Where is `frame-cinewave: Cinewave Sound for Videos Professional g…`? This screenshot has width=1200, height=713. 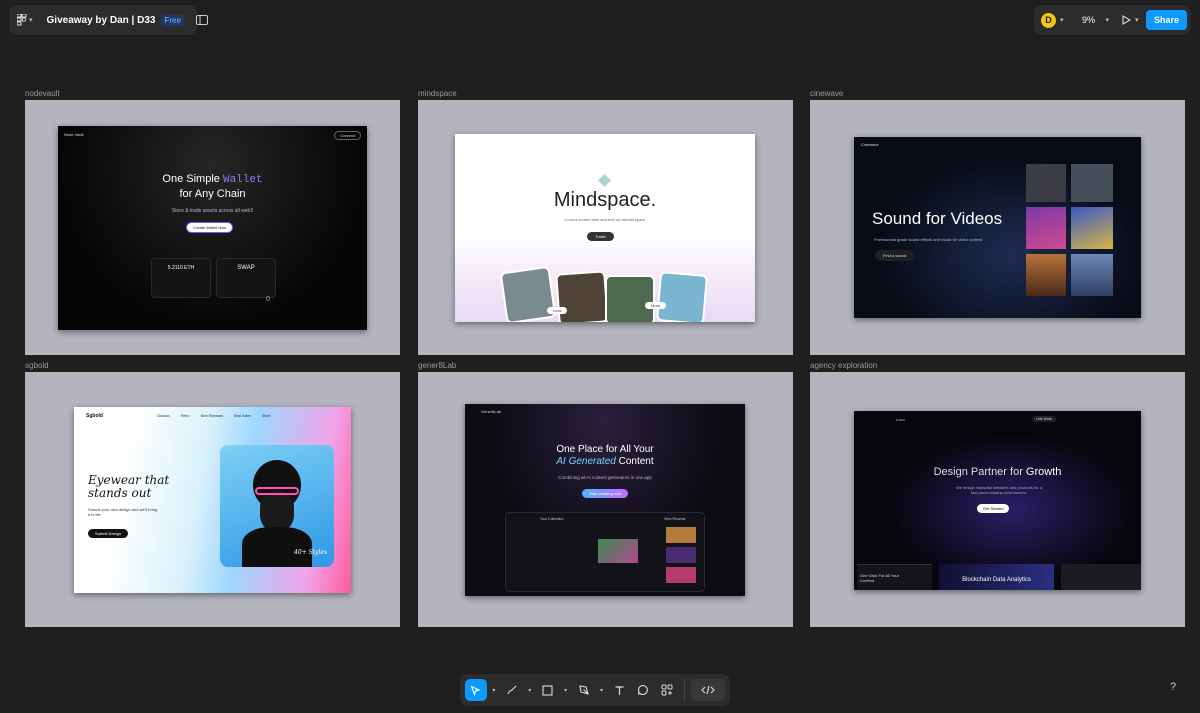 frame-cinewave: Cinewave Sound for Videos Professional g… is located at coordinates (997, 227).